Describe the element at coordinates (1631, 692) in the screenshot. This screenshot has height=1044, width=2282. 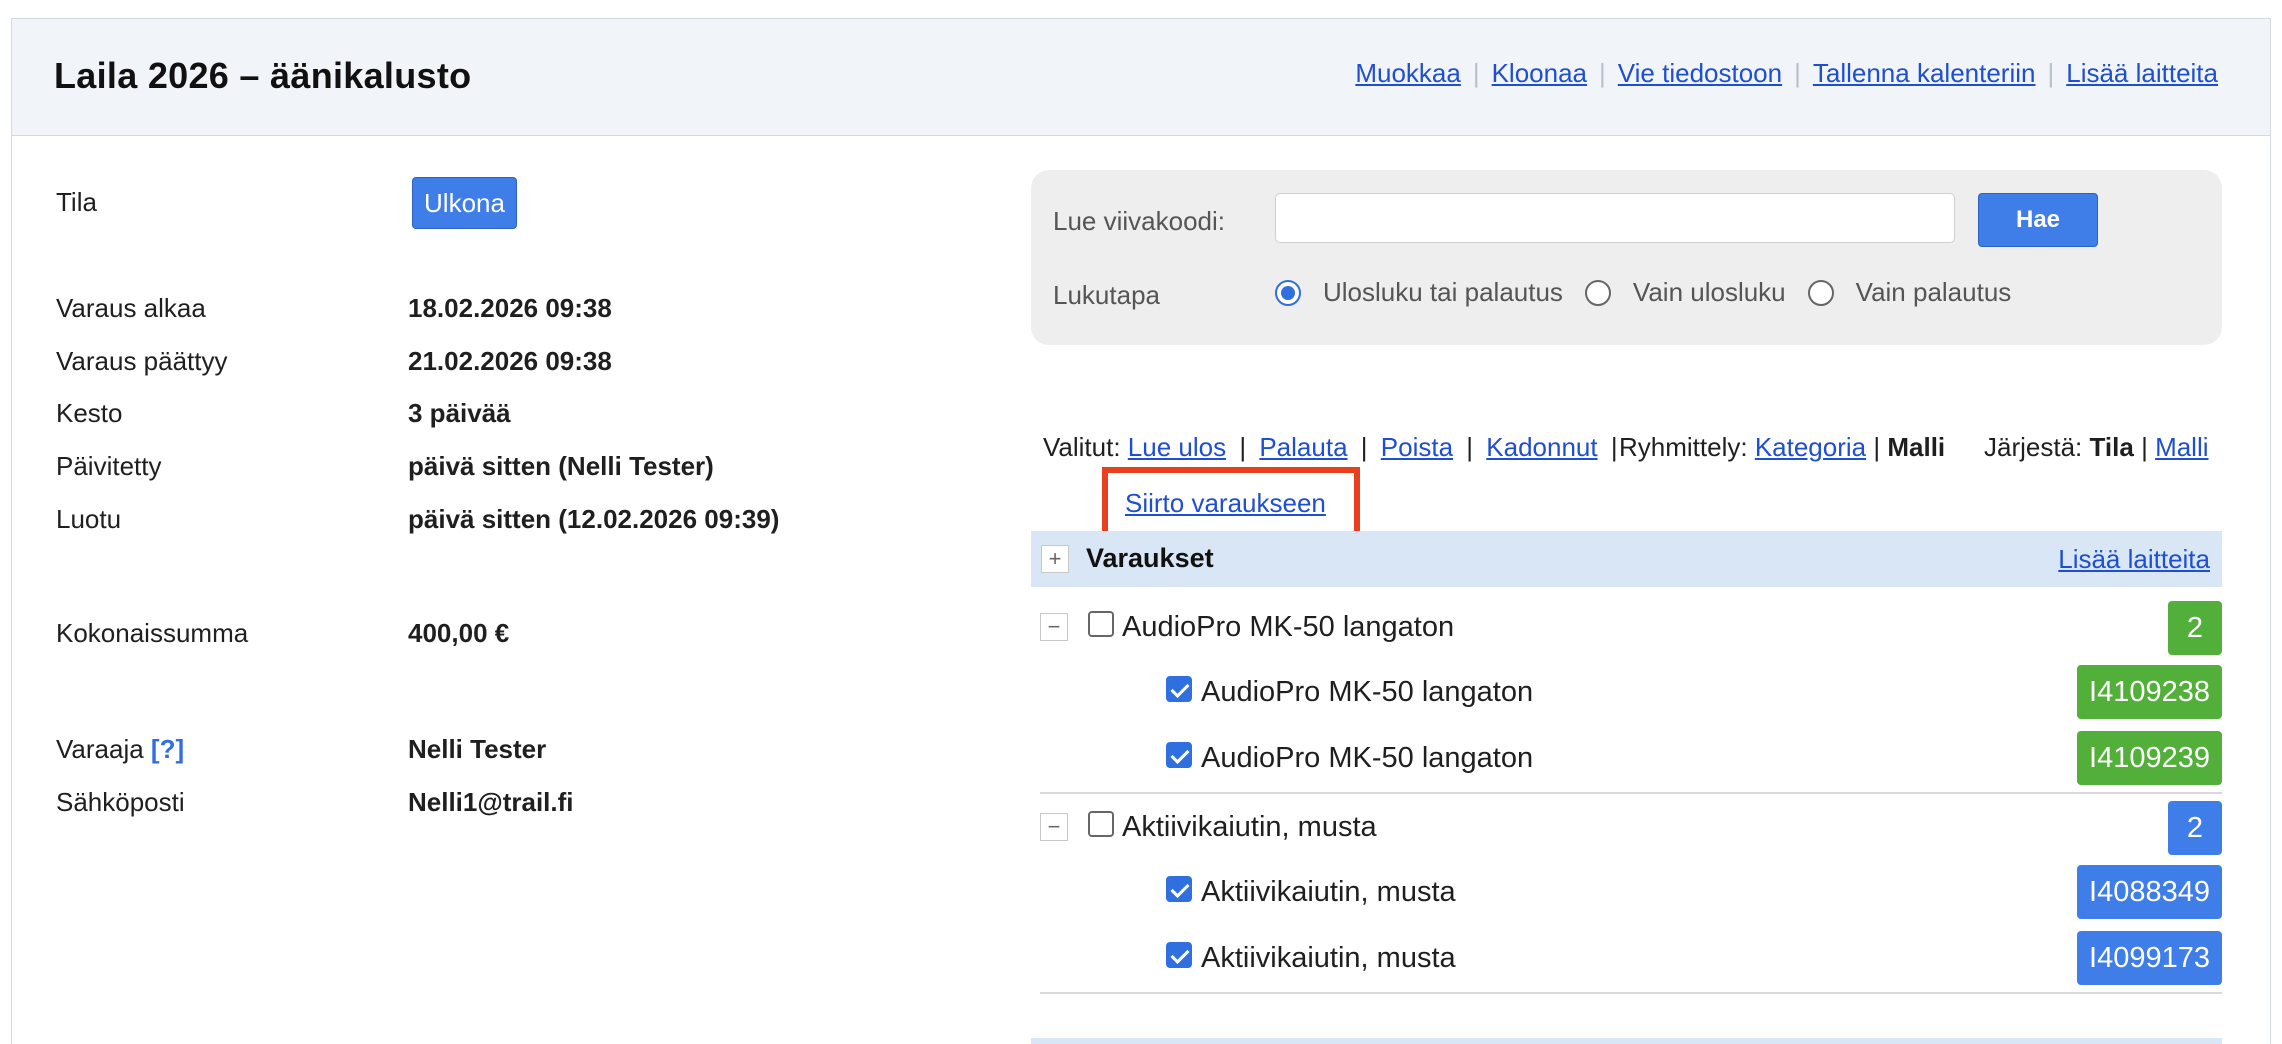
I see `list-item: AudioPro MK-50 langaton I4109238` at that location.